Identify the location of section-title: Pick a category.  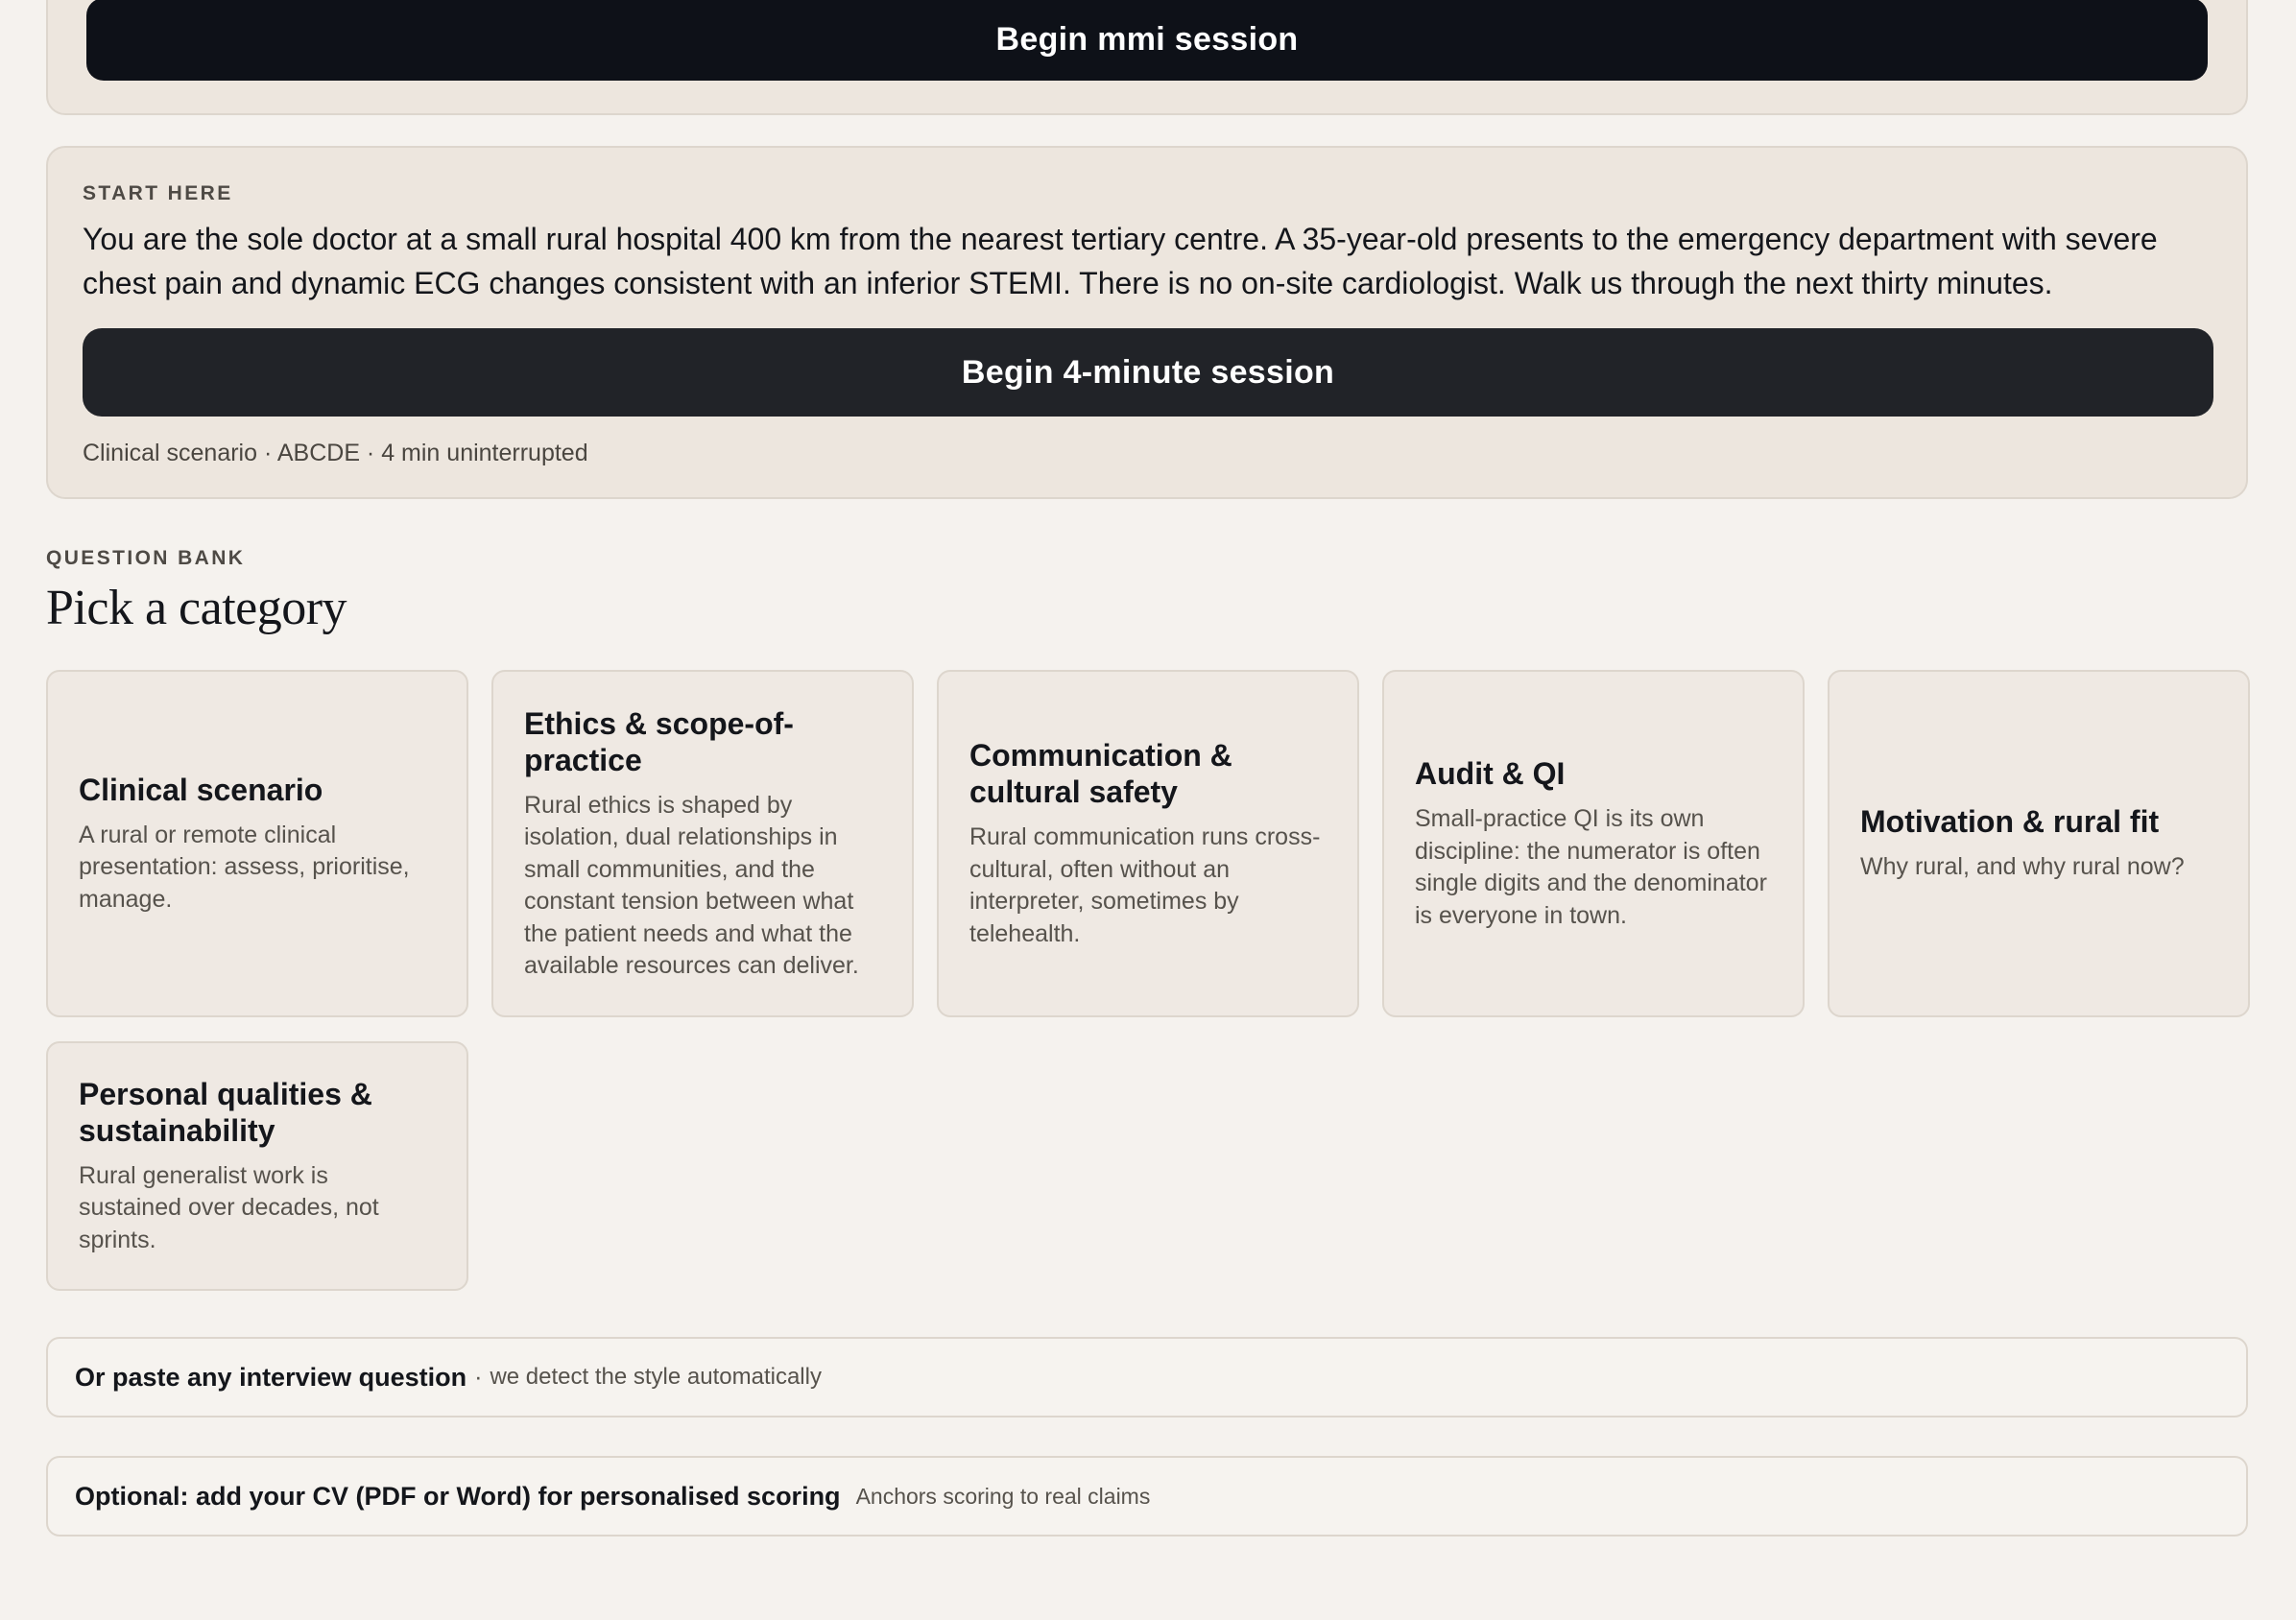
(197, 608).